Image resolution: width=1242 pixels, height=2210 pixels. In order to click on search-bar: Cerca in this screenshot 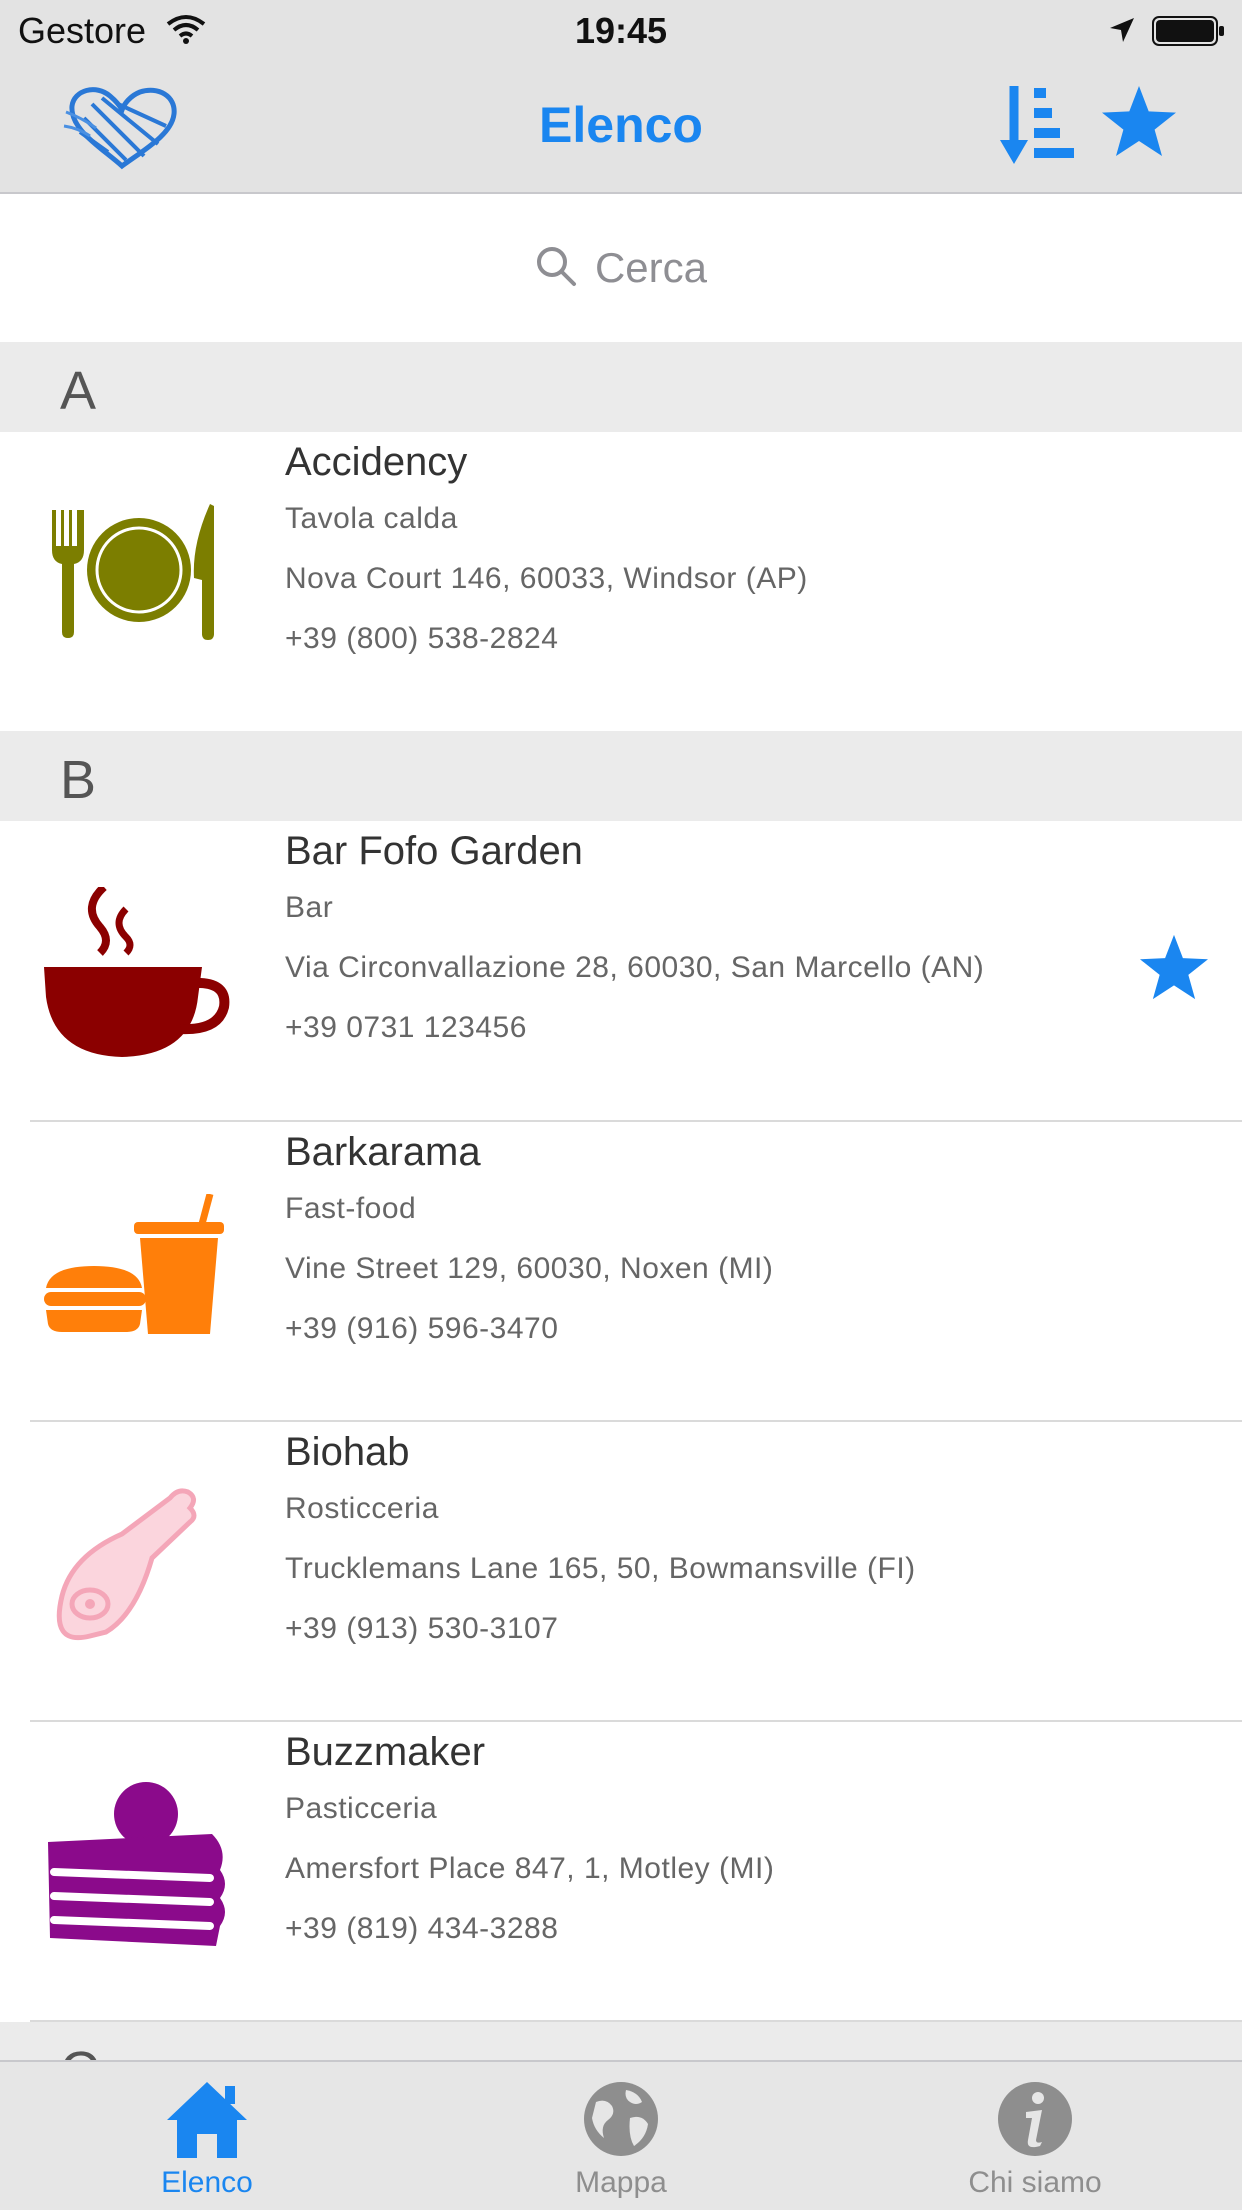, I will do `click(621, 268)`.